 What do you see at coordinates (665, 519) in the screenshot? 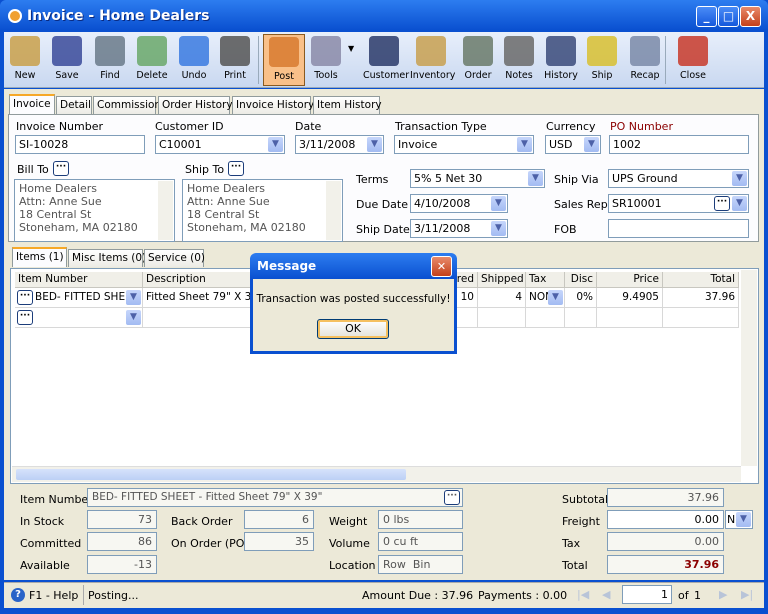
I see `freight-input: 0.00` at bounding box center [665, 519].